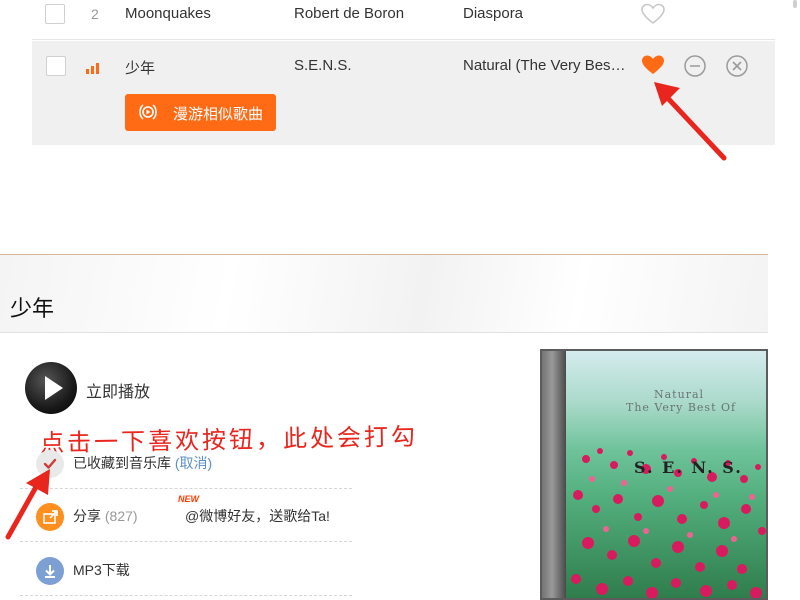 Image resolution: width=800 pixels, height=600 pixels. Describe the element at coordinates (186, 570) in the screenshot. I see `mp3-download-row: MP3下载` at that location.